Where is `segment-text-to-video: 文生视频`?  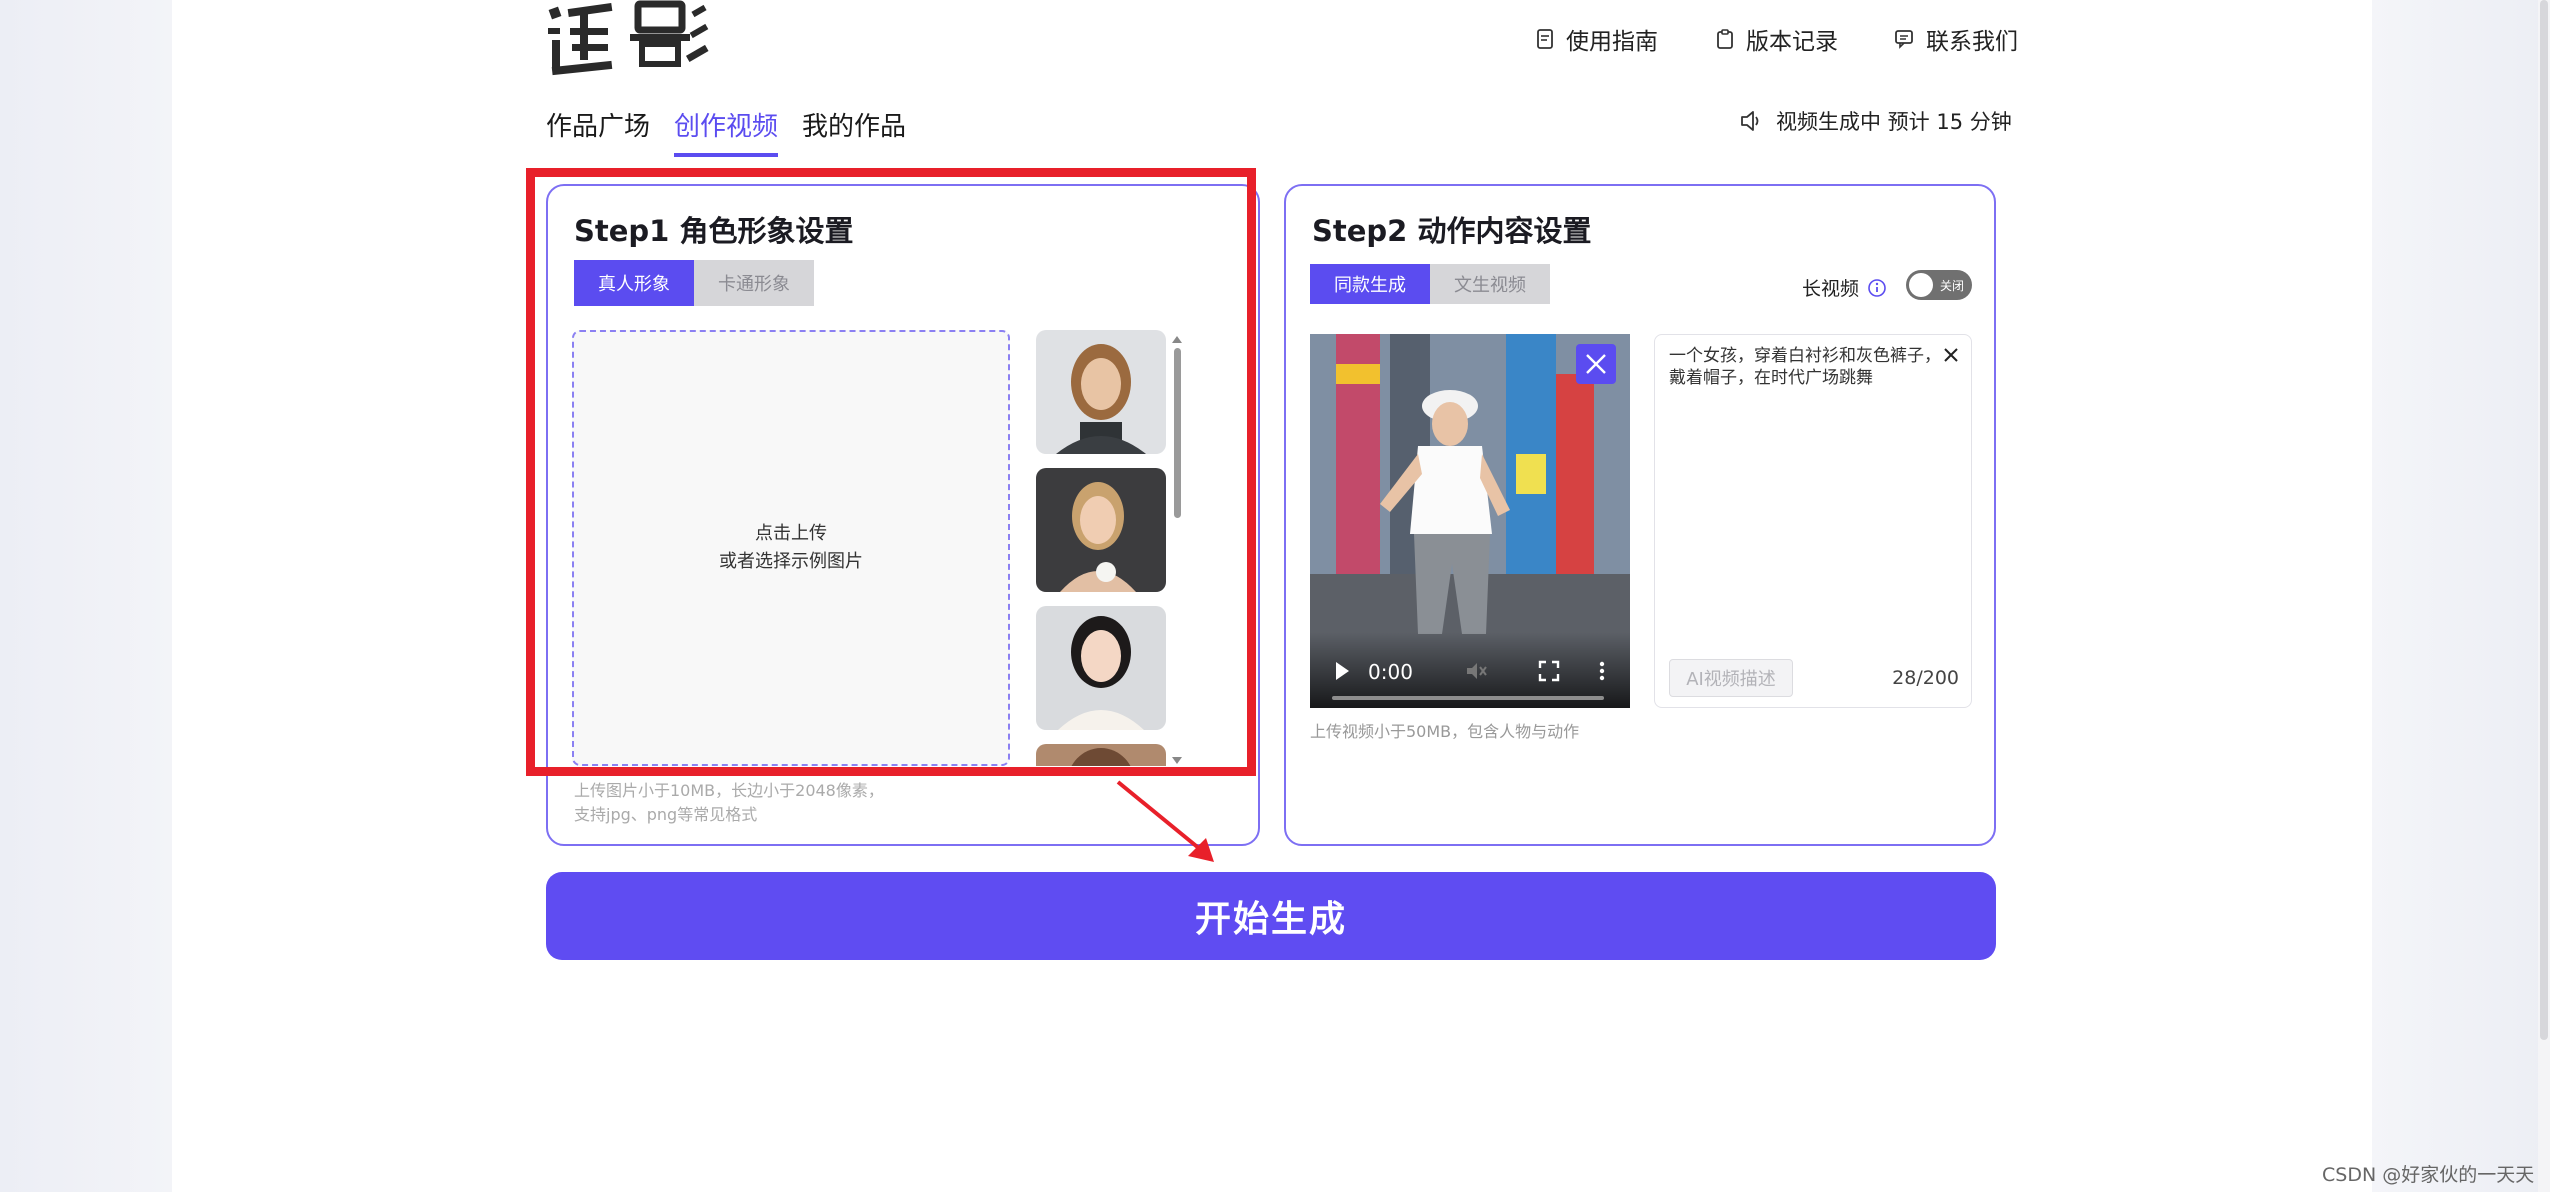
segment-text-to-video: 文生视频 is located at coordinates (1490, 284).